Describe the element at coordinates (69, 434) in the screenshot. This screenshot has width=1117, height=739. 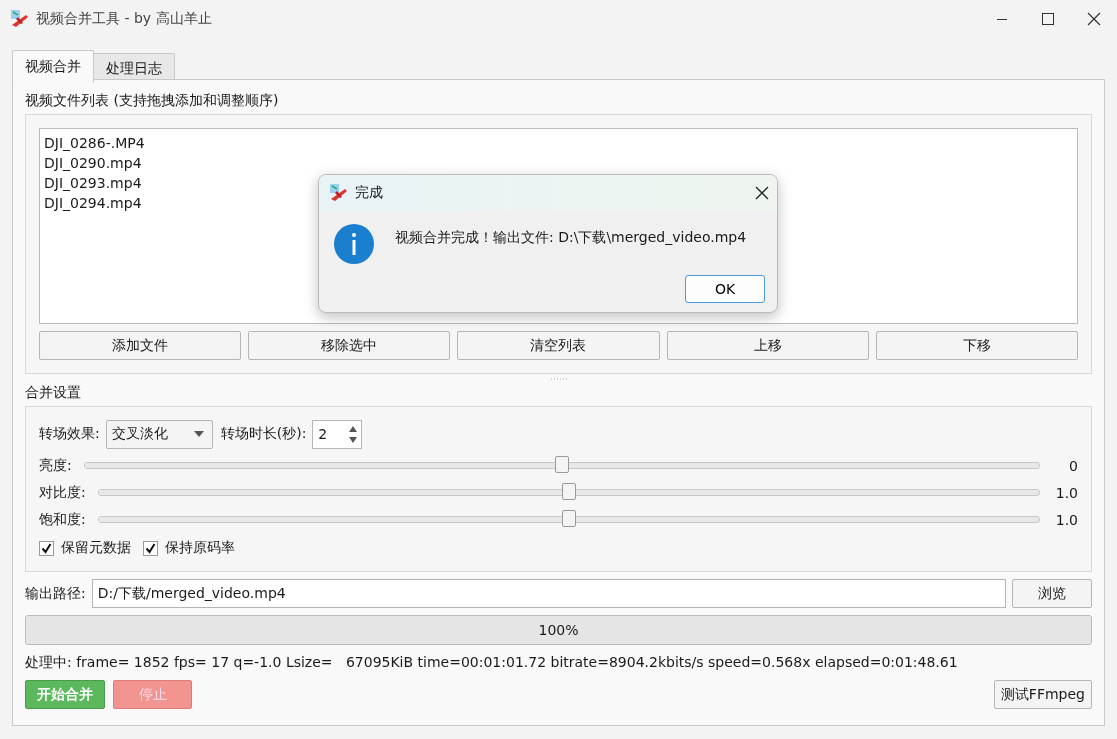
I see `field-label: 转场效果:` at that location.